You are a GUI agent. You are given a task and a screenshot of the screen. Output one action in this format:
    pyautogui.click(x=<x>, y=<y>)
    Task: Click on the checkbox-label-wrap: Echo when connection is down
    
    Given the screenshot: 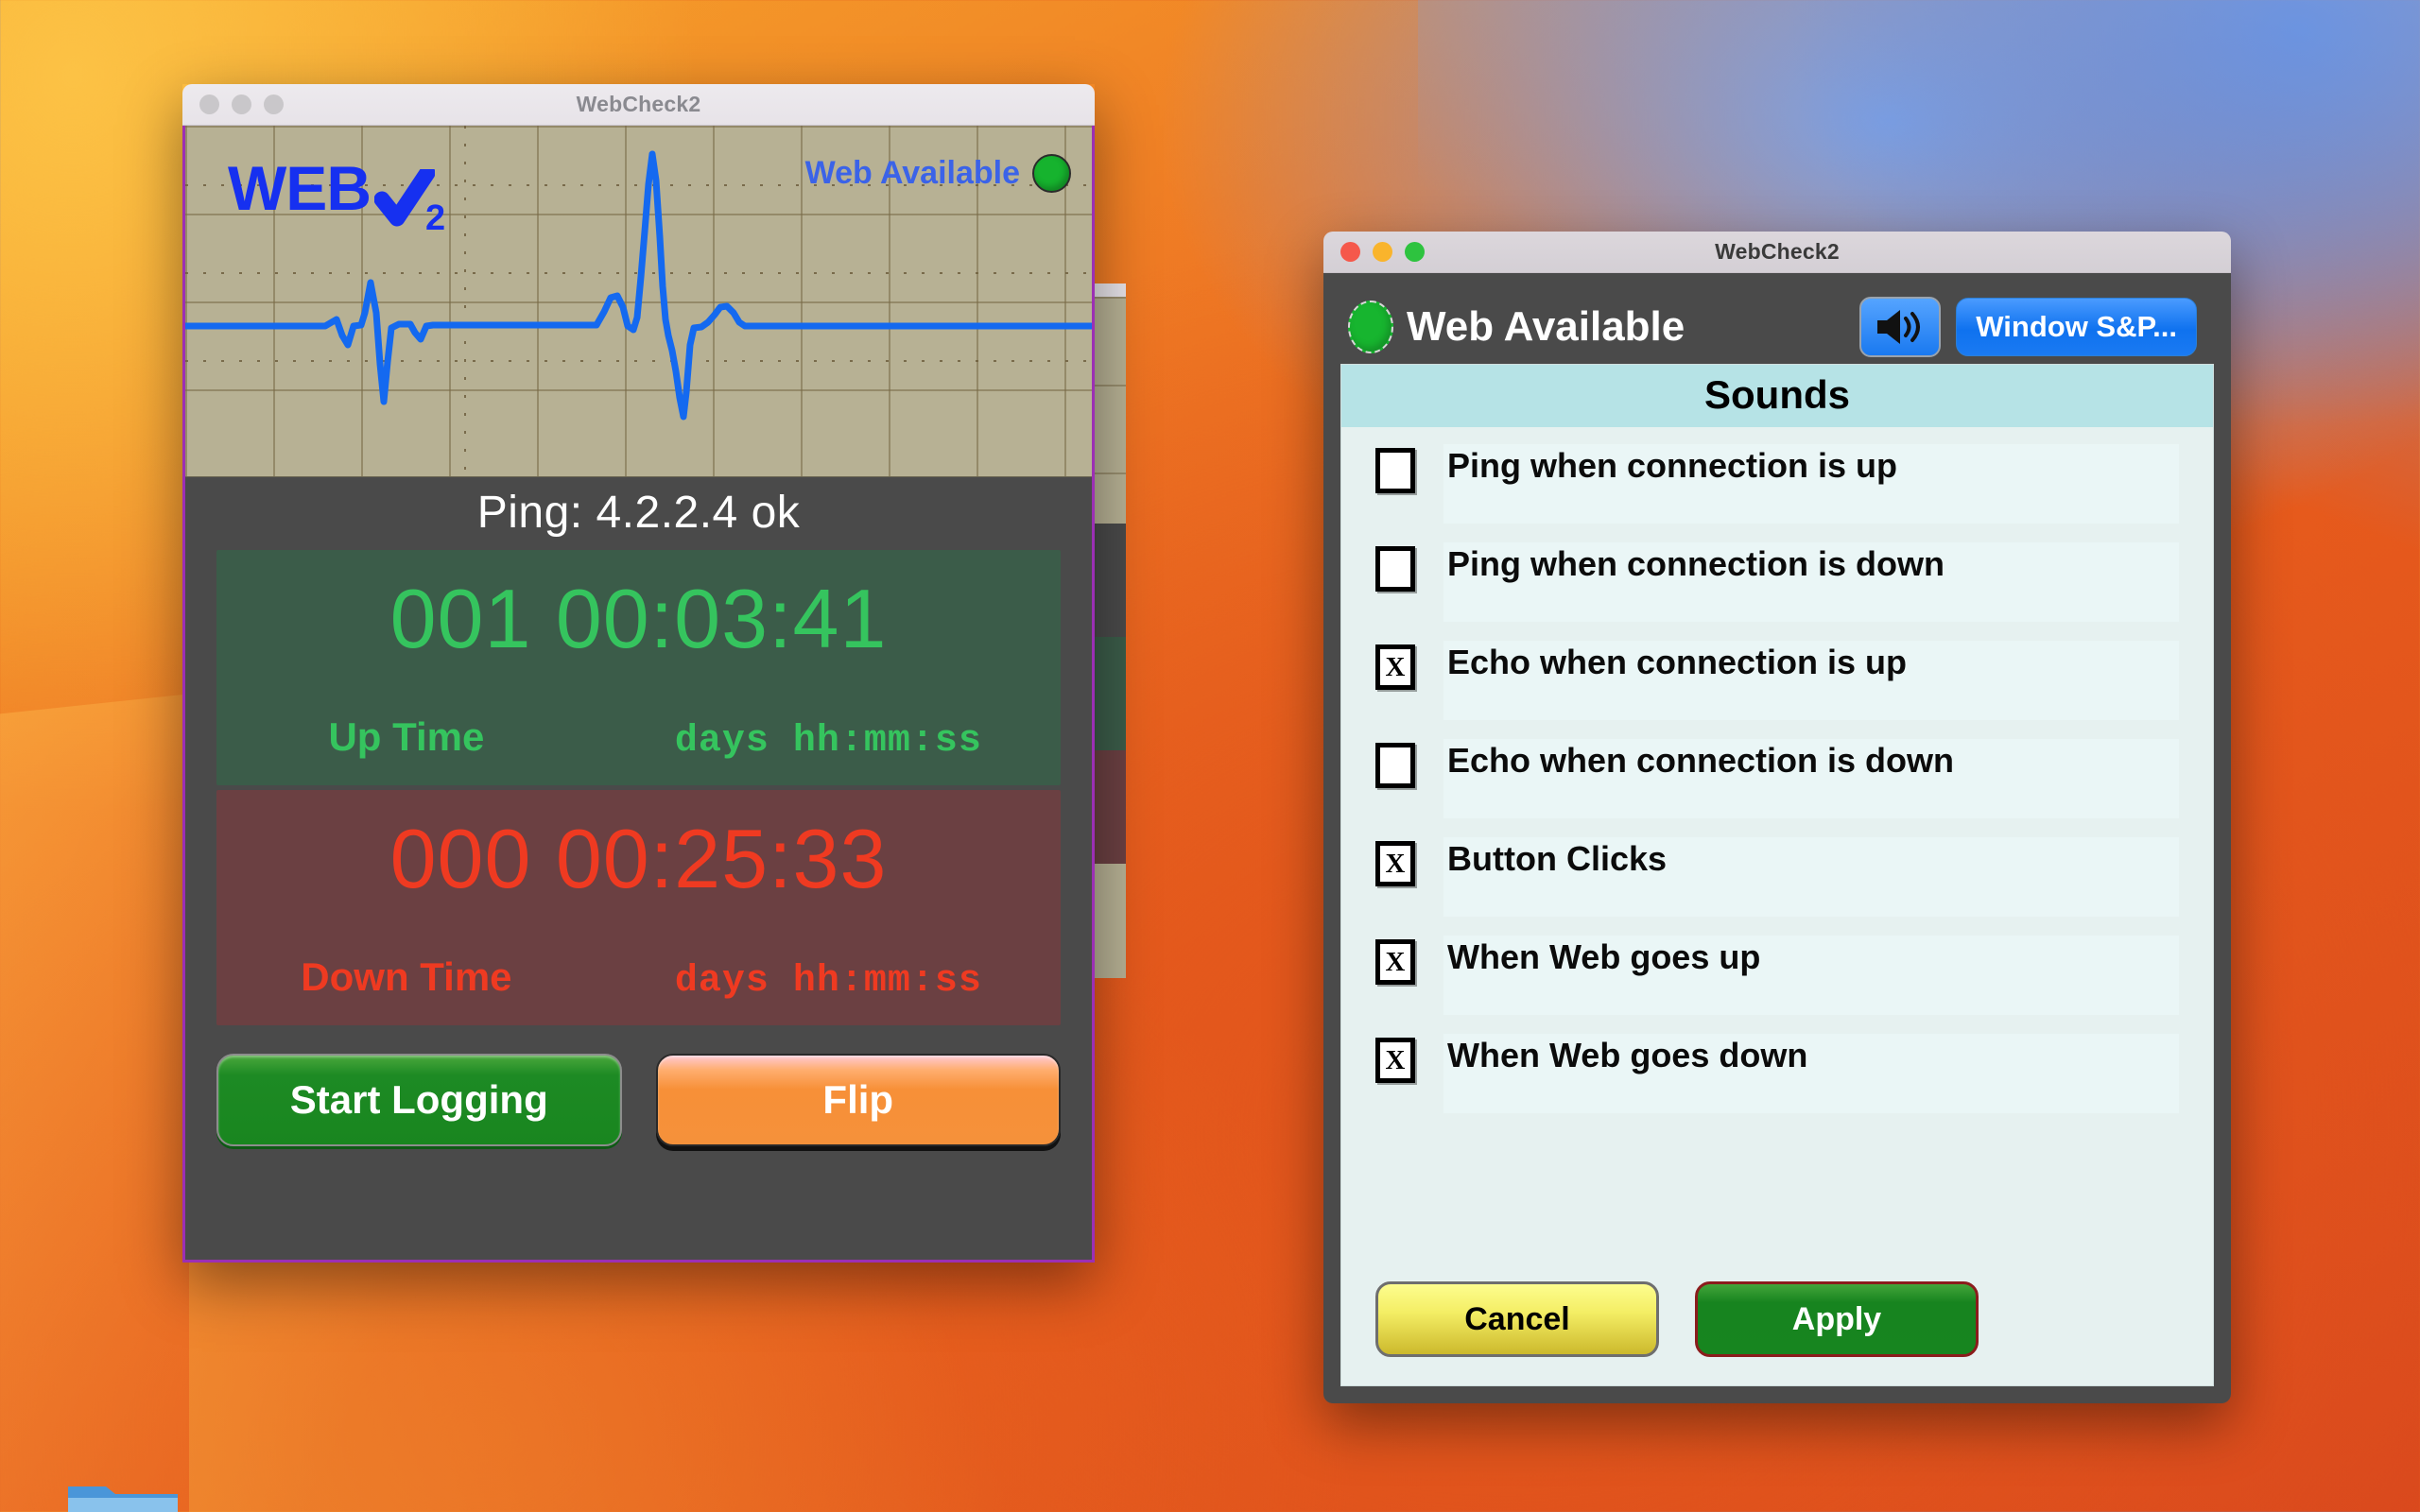 What is the action you would take?
    pyautogui.click(x=1811, y=778)
    